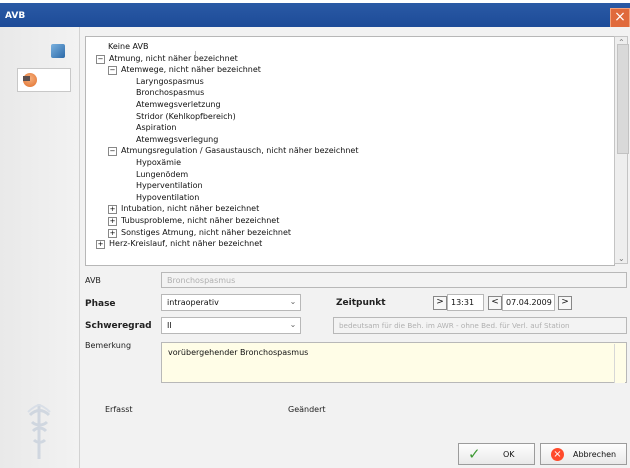  I want to click on tree-item: Hypoventilation, so click(161, 198).